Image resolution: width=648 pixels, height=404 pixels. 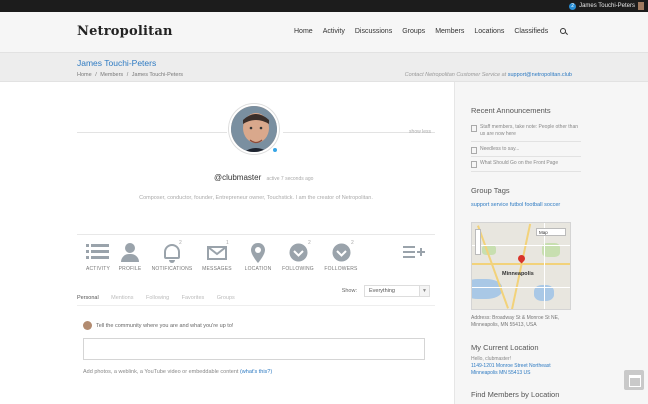 I want to click on followers-count: 2, so click(x=352, y=243).